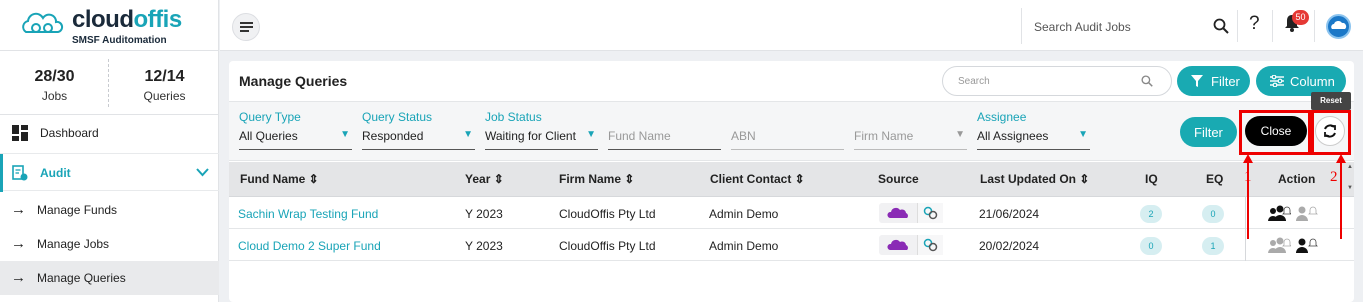 The height and width of the screenshot is (302, 1363). Describe the element at coordinates (757, 179) in the screenshot. I see `column-header-client-contact: Client Contact ⇕` at that location.